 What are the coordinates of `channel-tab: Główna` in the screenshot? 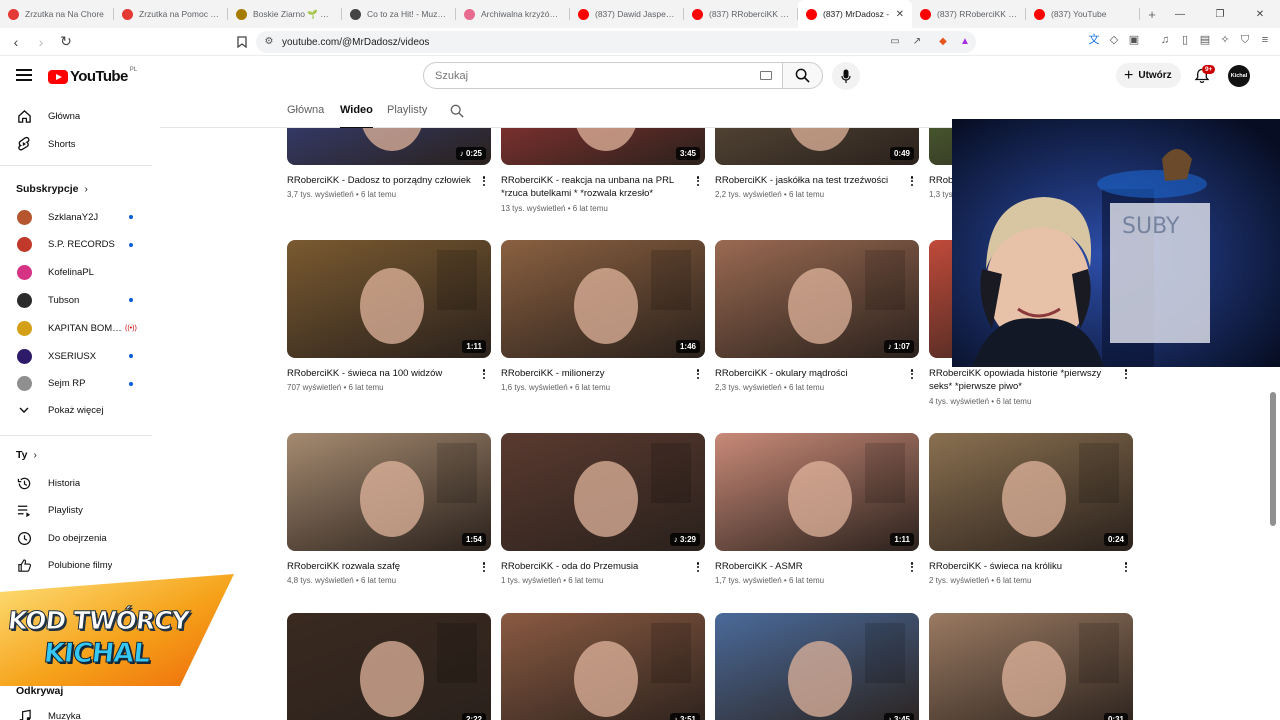 It's located at (305, 110).